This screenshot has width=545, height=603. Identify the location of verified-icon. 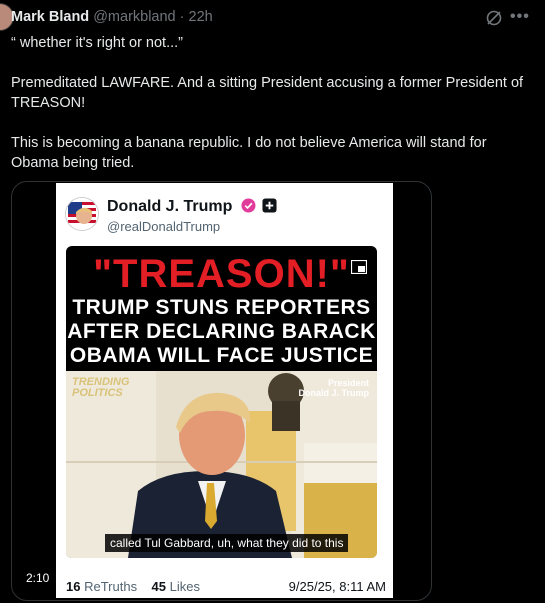
(248, 208).